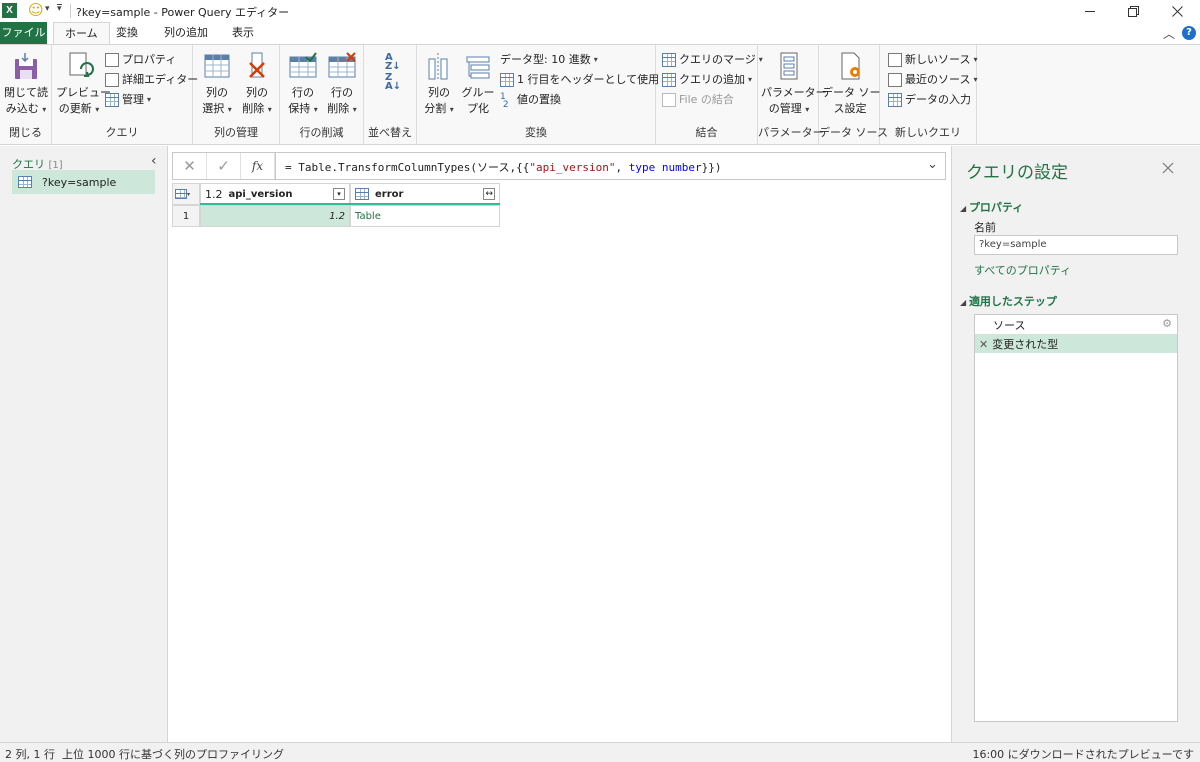 The height and width of the screenshot is (762, 1200). What do you see at coordinates (622, 167) in the screenshot?
I see `formula-mid: ,` at bounding box center [622, 167].